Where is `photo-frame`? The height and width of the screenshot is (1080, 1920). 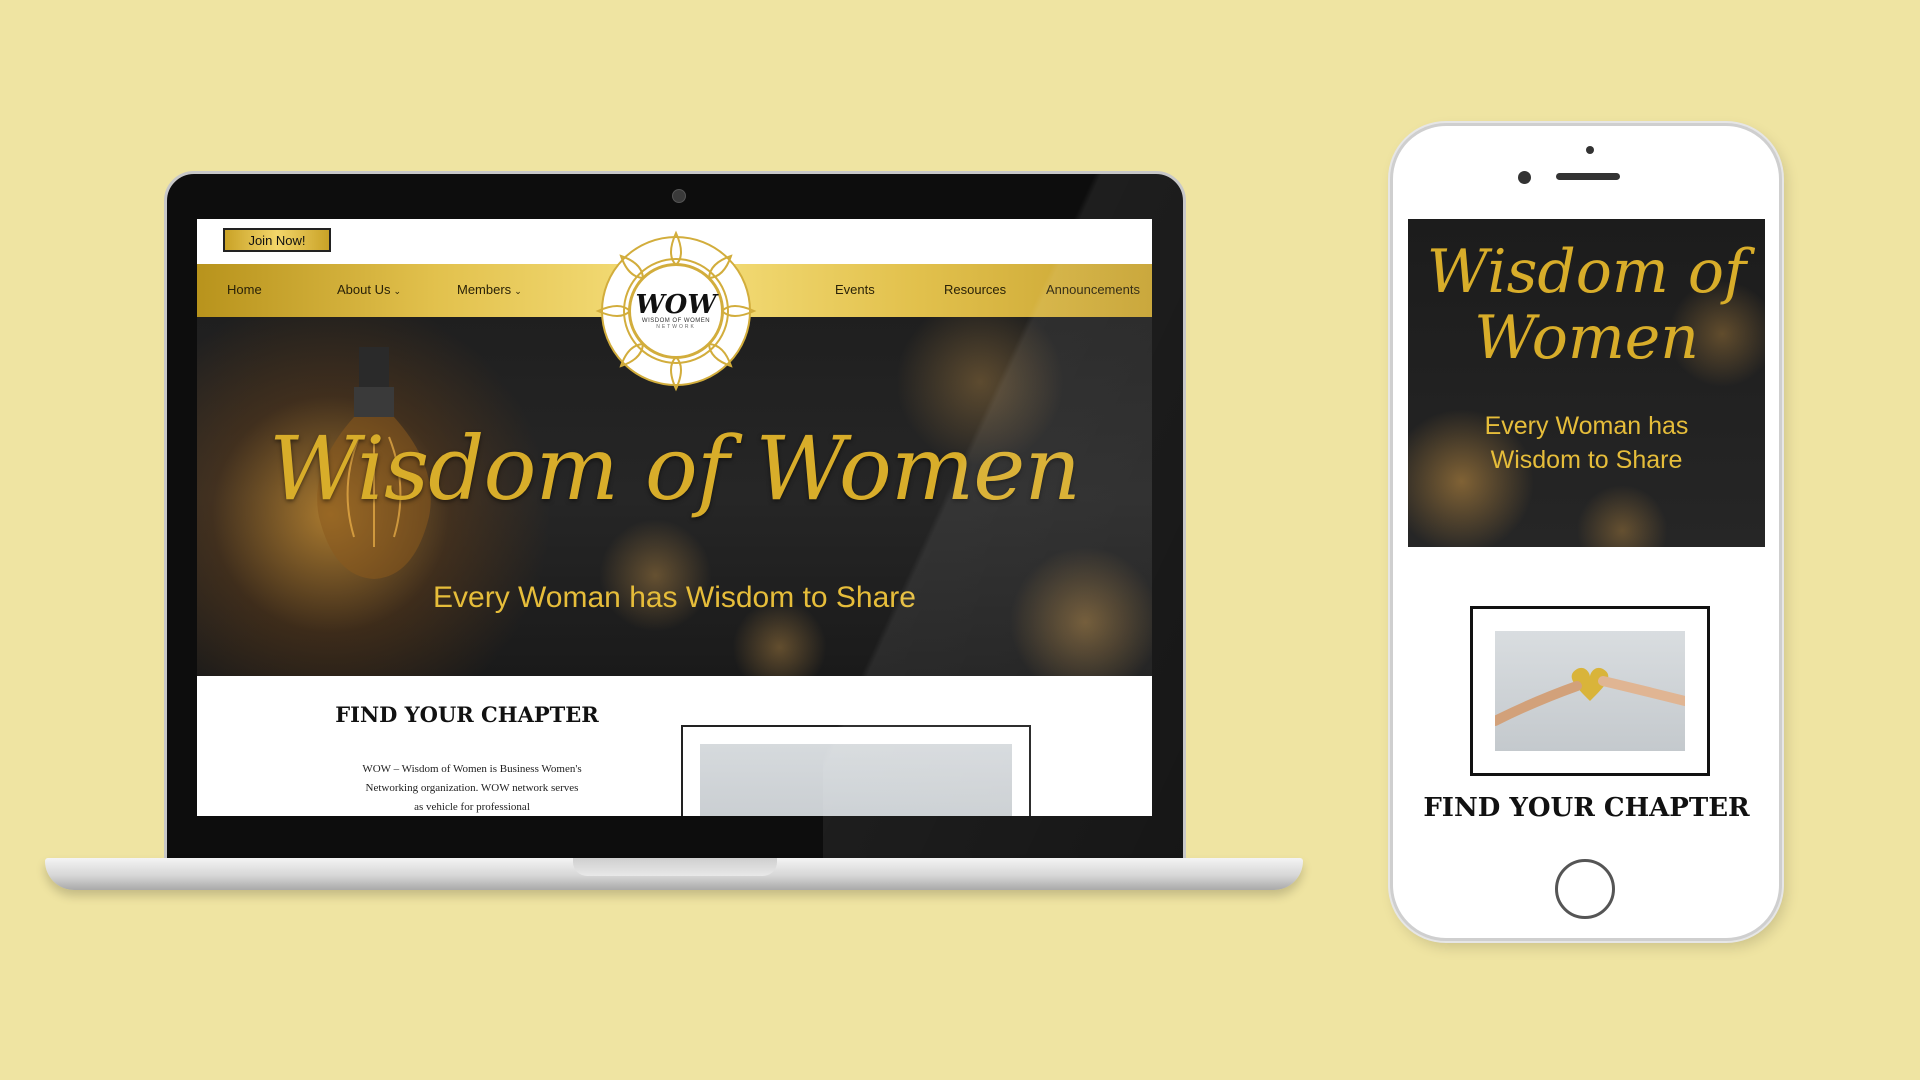
photo-frame is located at coordinates (856, 770).